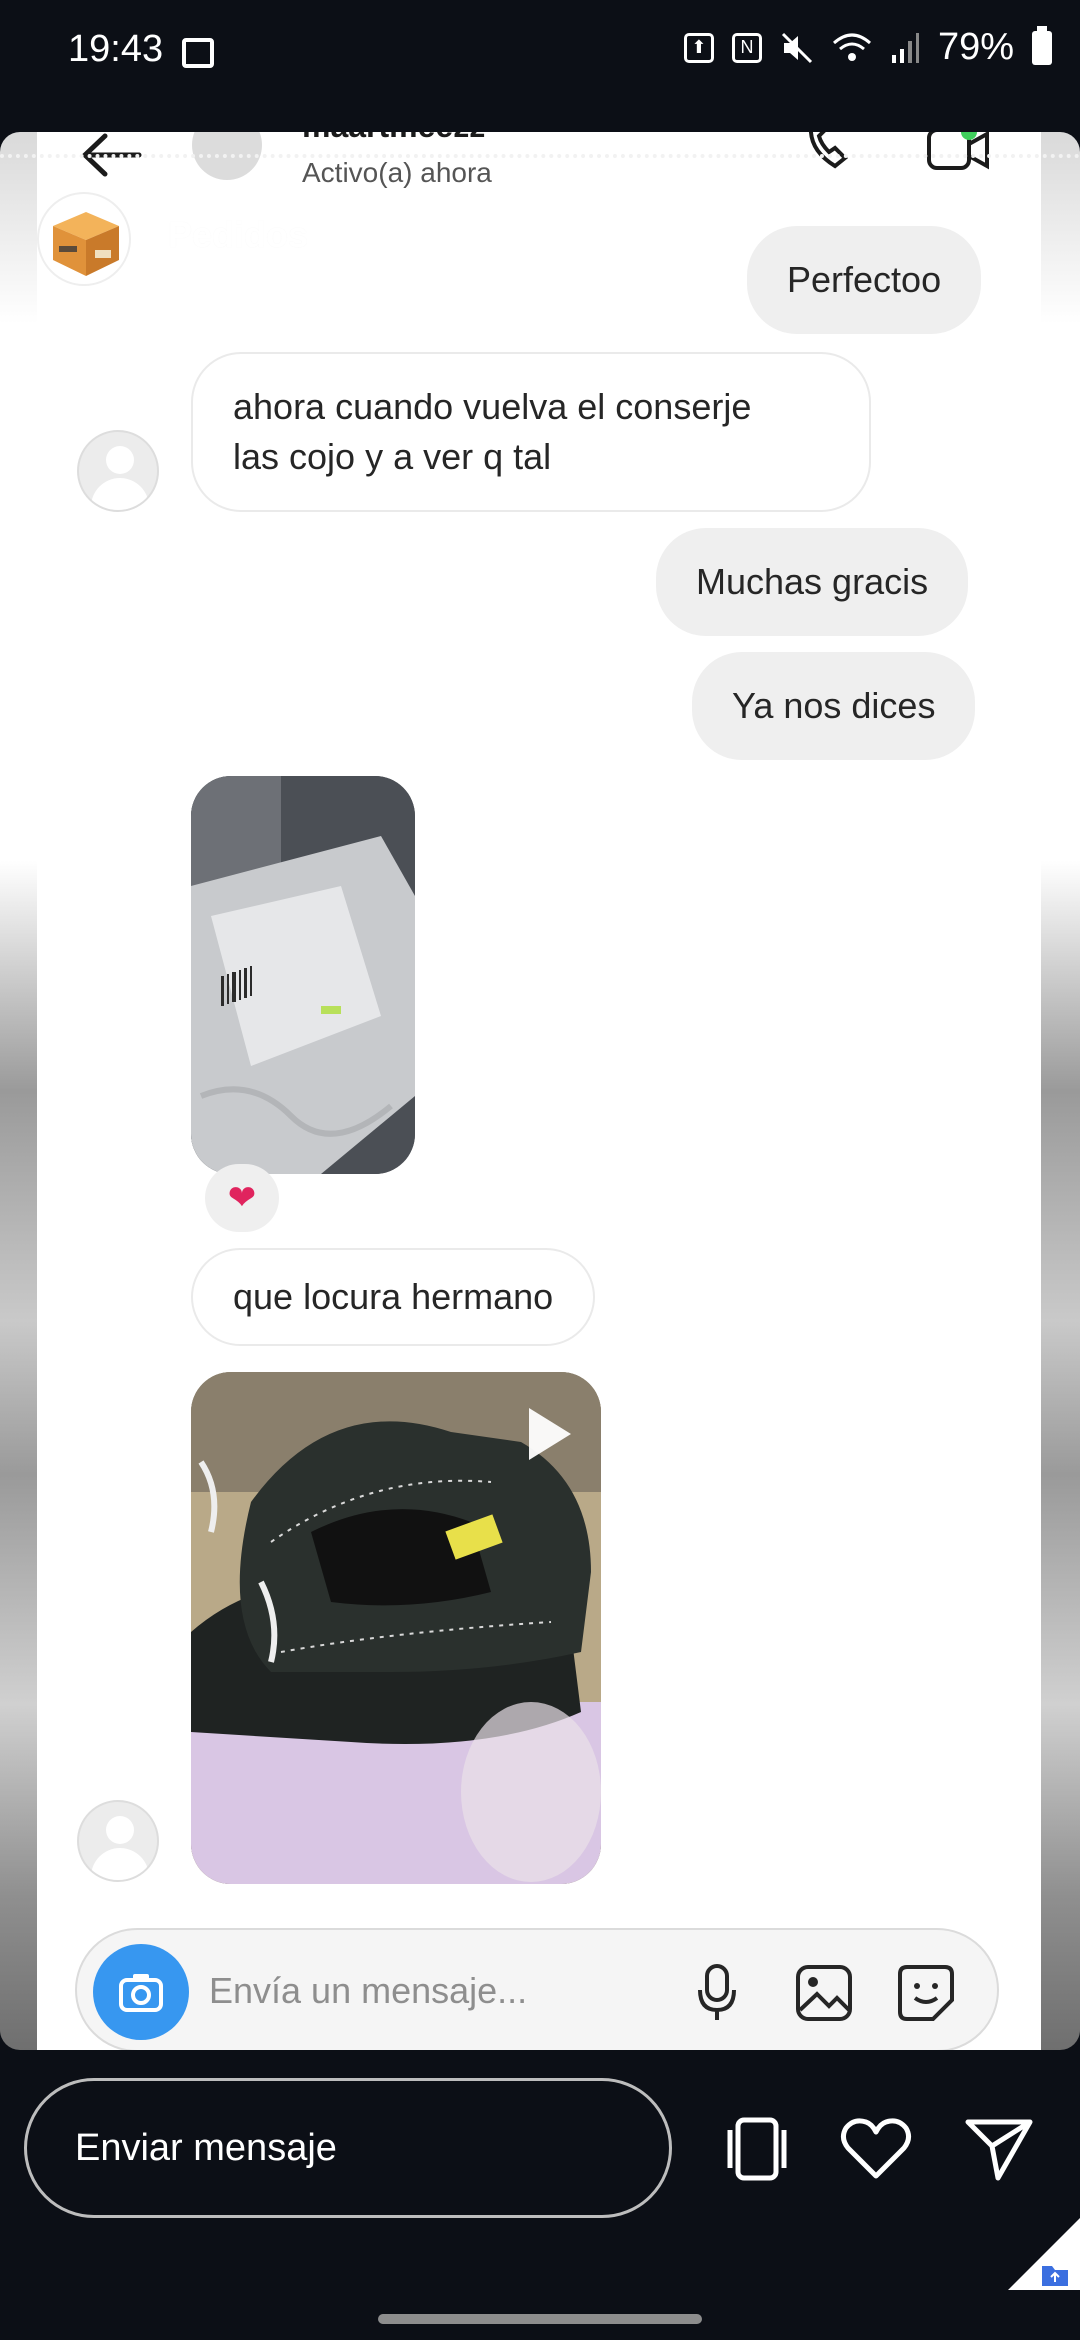  I want to click on shoes-video, so click(396, 1628).